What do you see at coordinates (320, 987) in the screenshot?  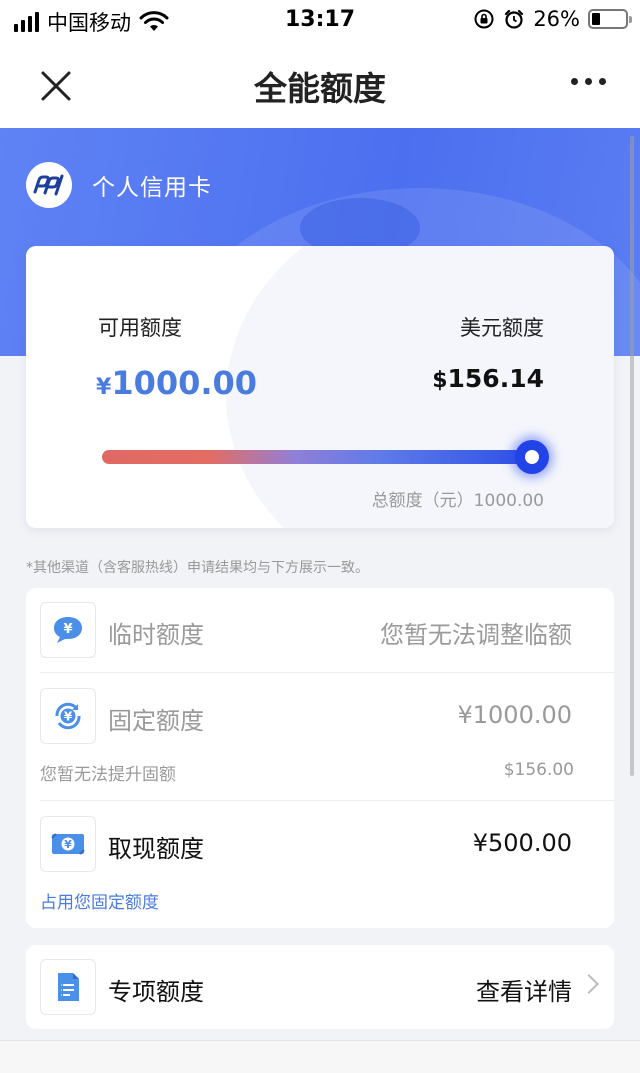 I see `special-limit-row: 专项额度 查看详情` at bounding box center [320, 987].